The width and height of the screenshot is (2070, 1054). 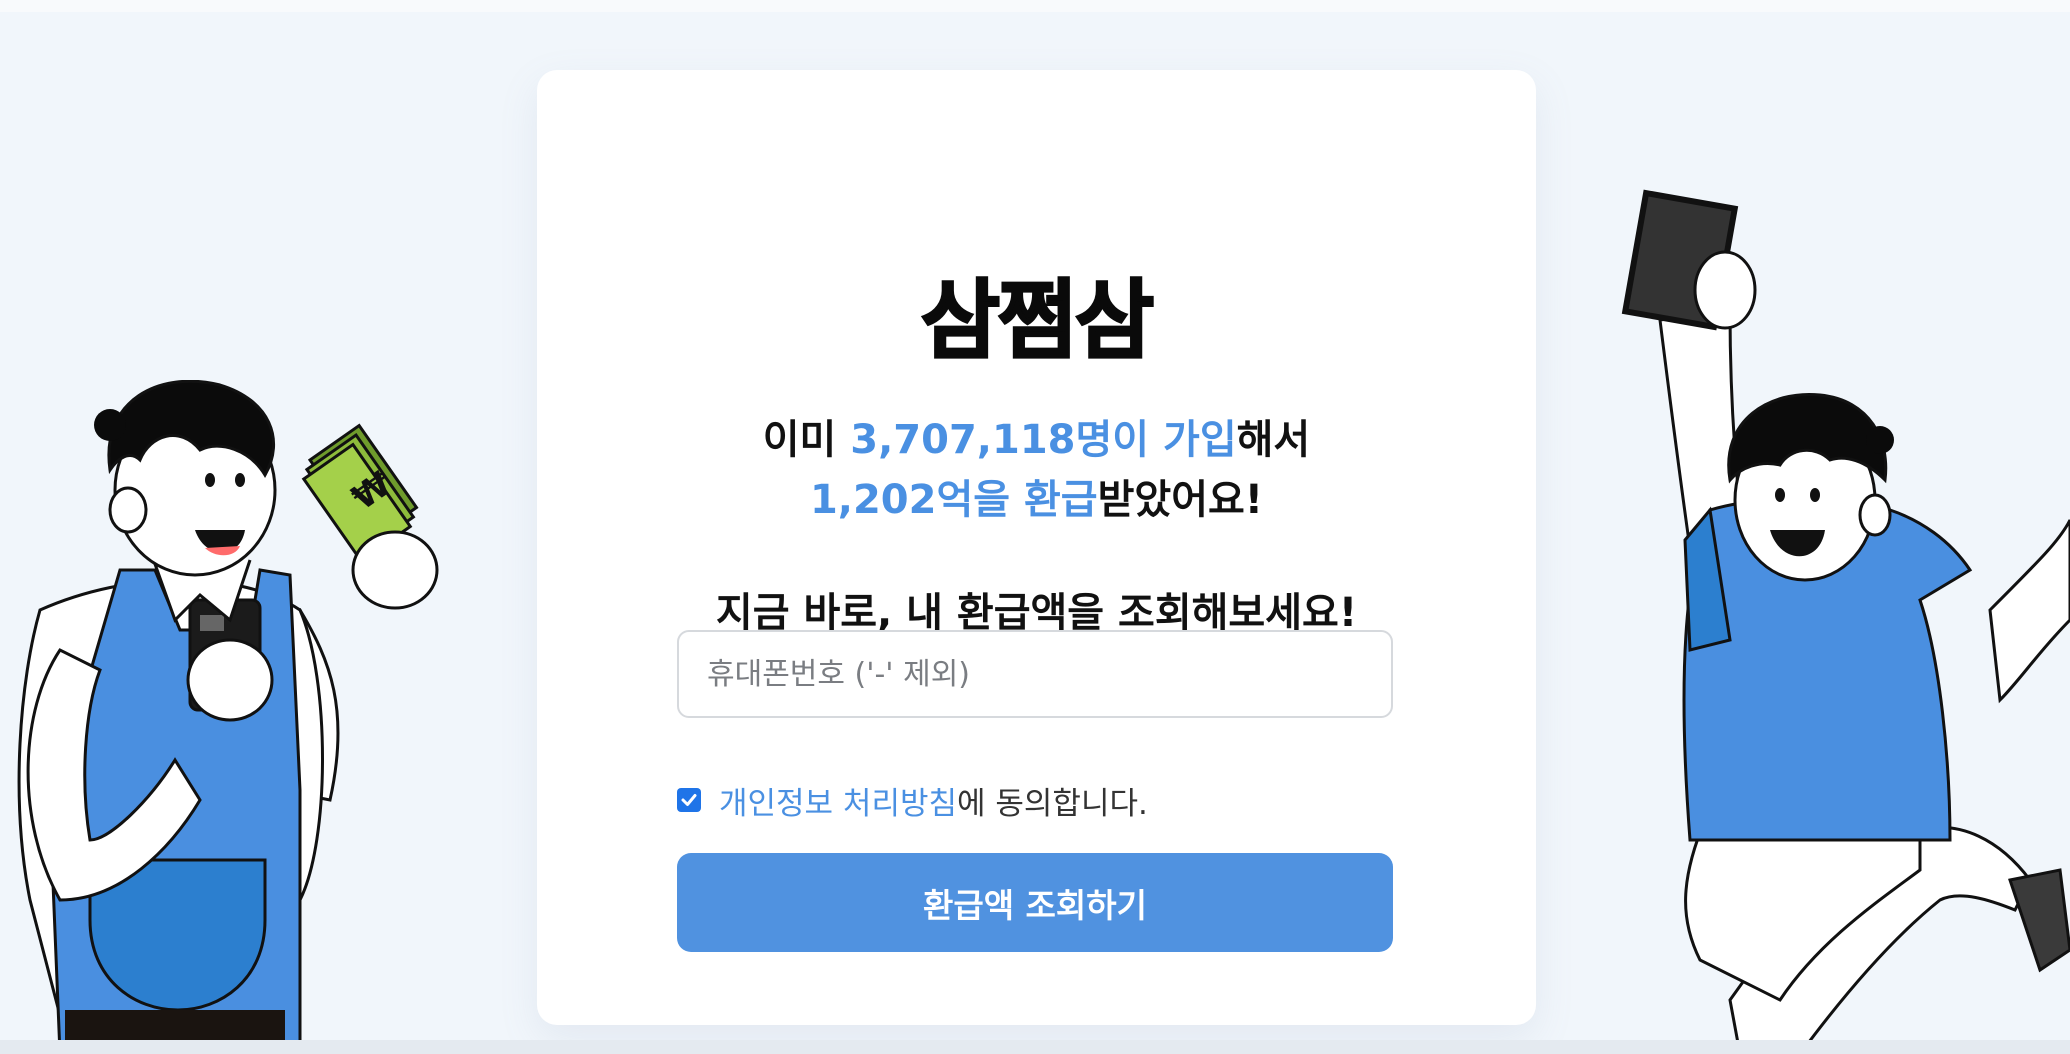 What do you see at coordinates (806, 440) in the screenshot?
I see `headline-prefix: 이미` at bounding box center [806, 440].